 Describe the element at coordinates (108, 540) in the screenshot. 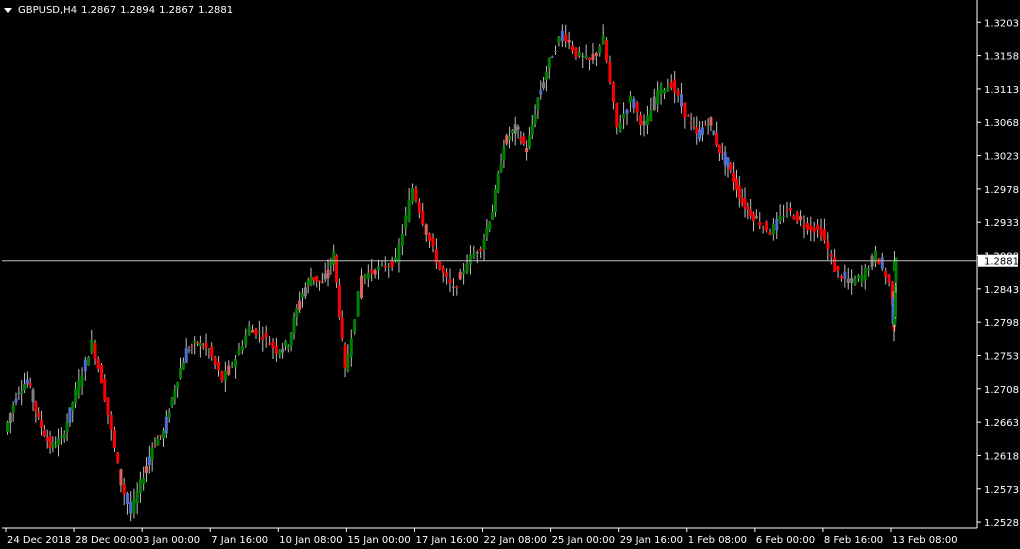

I see `x-tick-label: 28 Dec 00:00` at that location.